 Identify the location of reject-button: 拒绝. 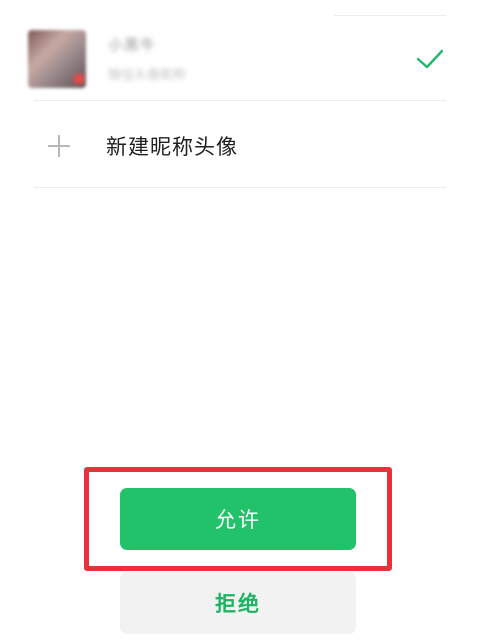
(238, 603).